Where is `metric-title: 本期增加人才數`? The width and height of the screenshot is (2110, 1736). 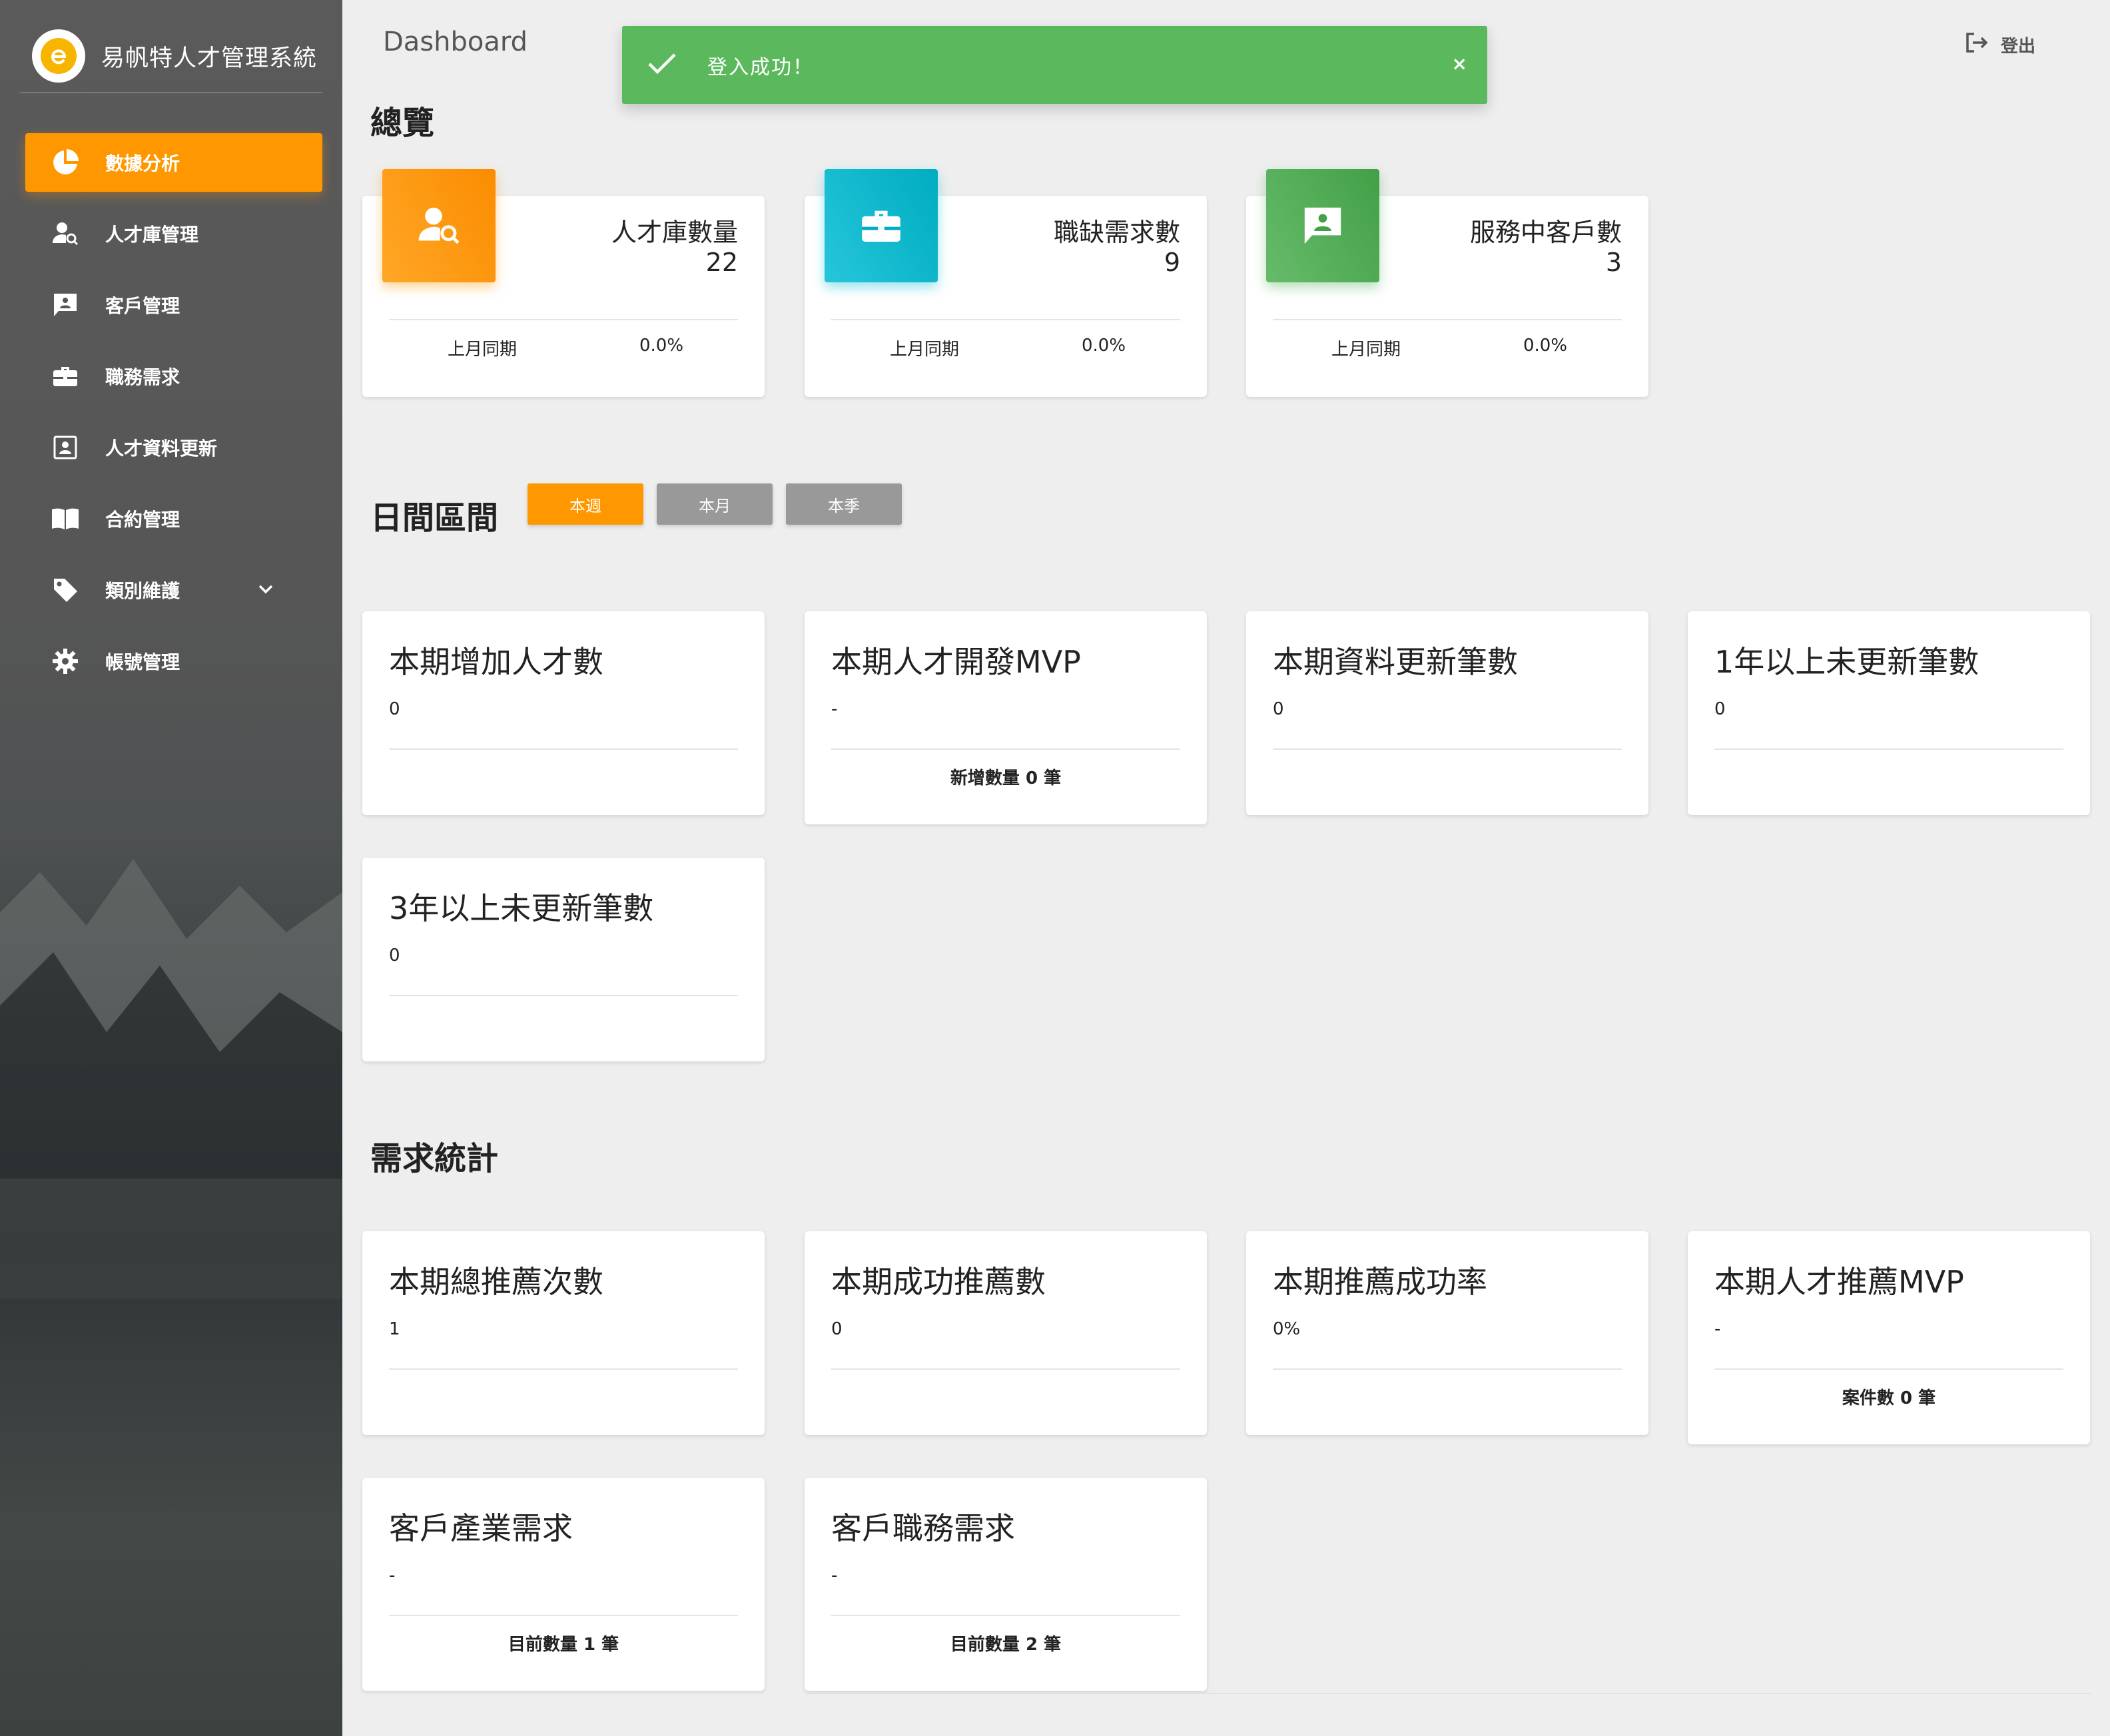 metric-title: 本期增加人才數 is located at coordinates (496, 662).